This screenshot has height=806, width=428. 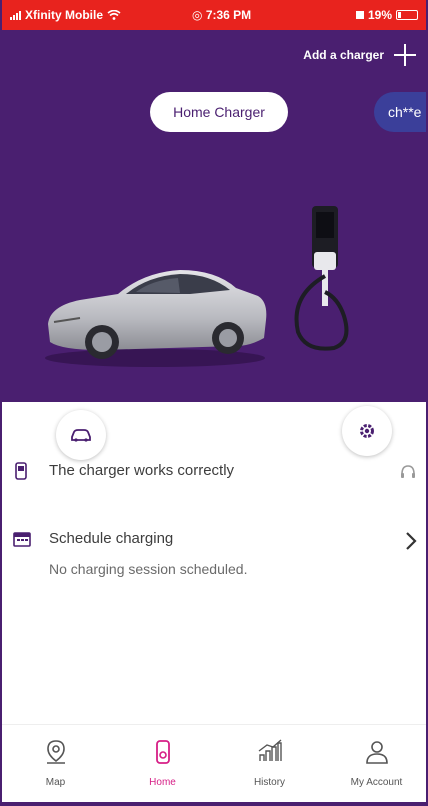 I want to click on schedule-title: Schedule charging, so click(x=111, y=538).